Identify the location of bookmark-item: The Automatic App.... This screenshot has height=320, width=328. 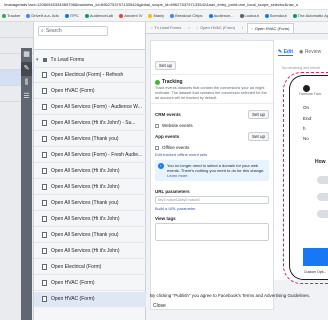
(310, 15).